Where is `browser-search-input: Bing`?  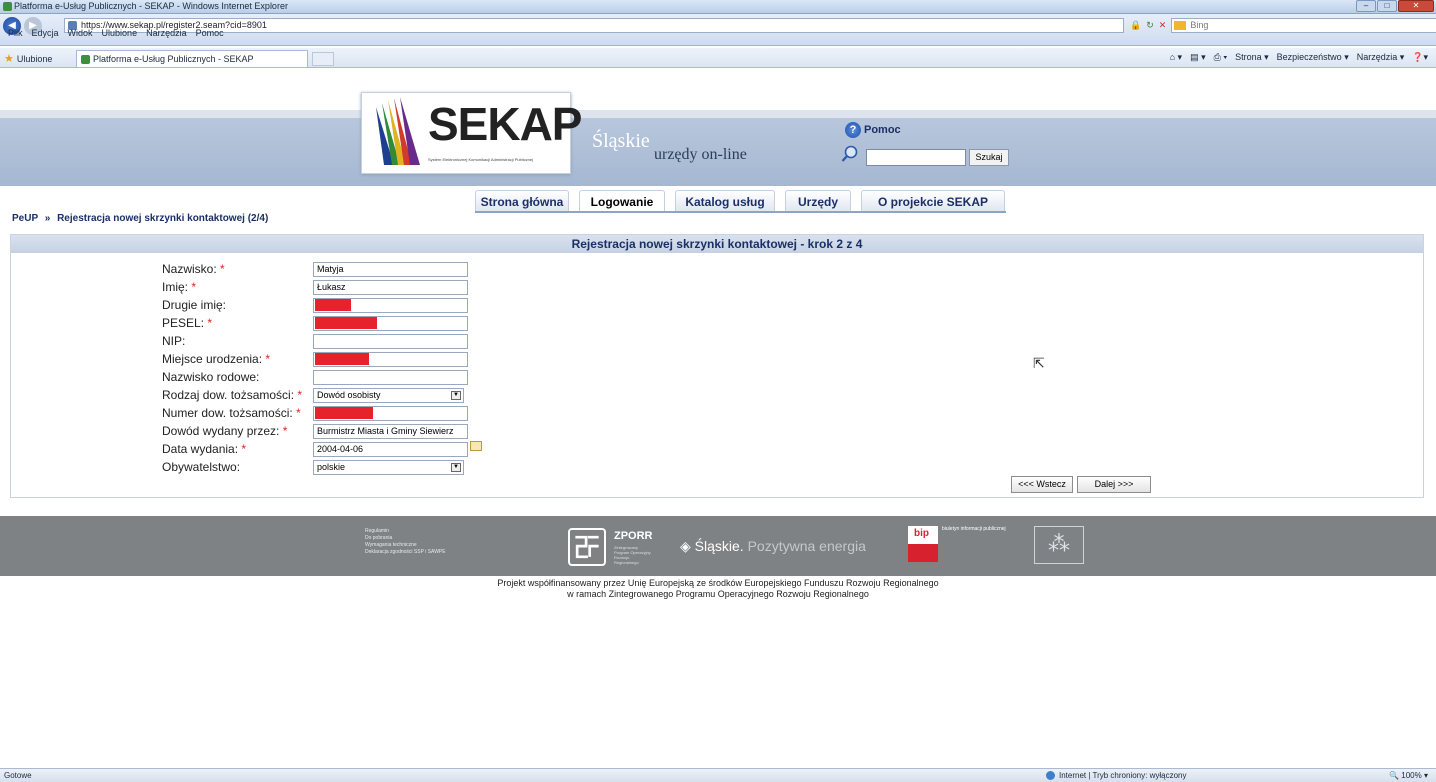 browser-search-input: Bing is located at coordinates (1303, 25).